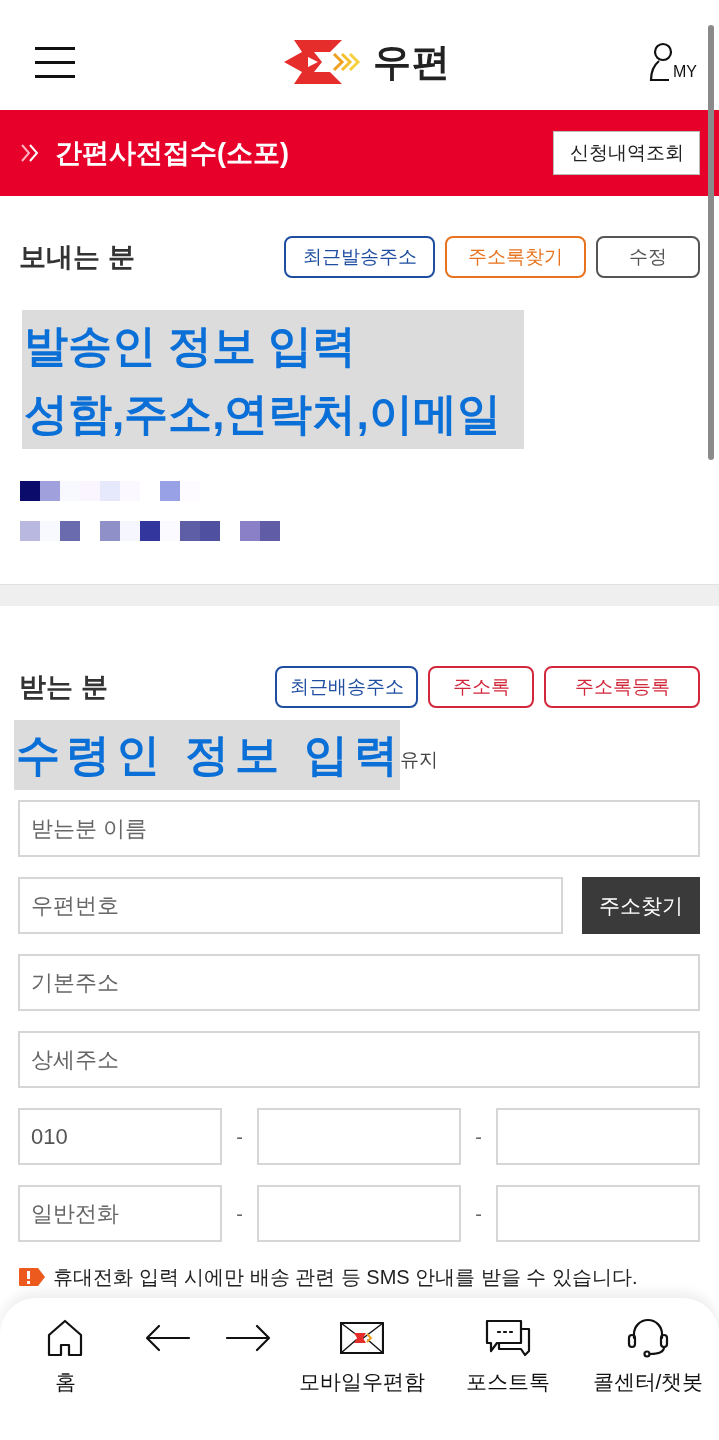  What do you see at coordinates (359, 1059) in the screenshot?
I see `input-field: 상세주소` at bounding box center [359, 1059].